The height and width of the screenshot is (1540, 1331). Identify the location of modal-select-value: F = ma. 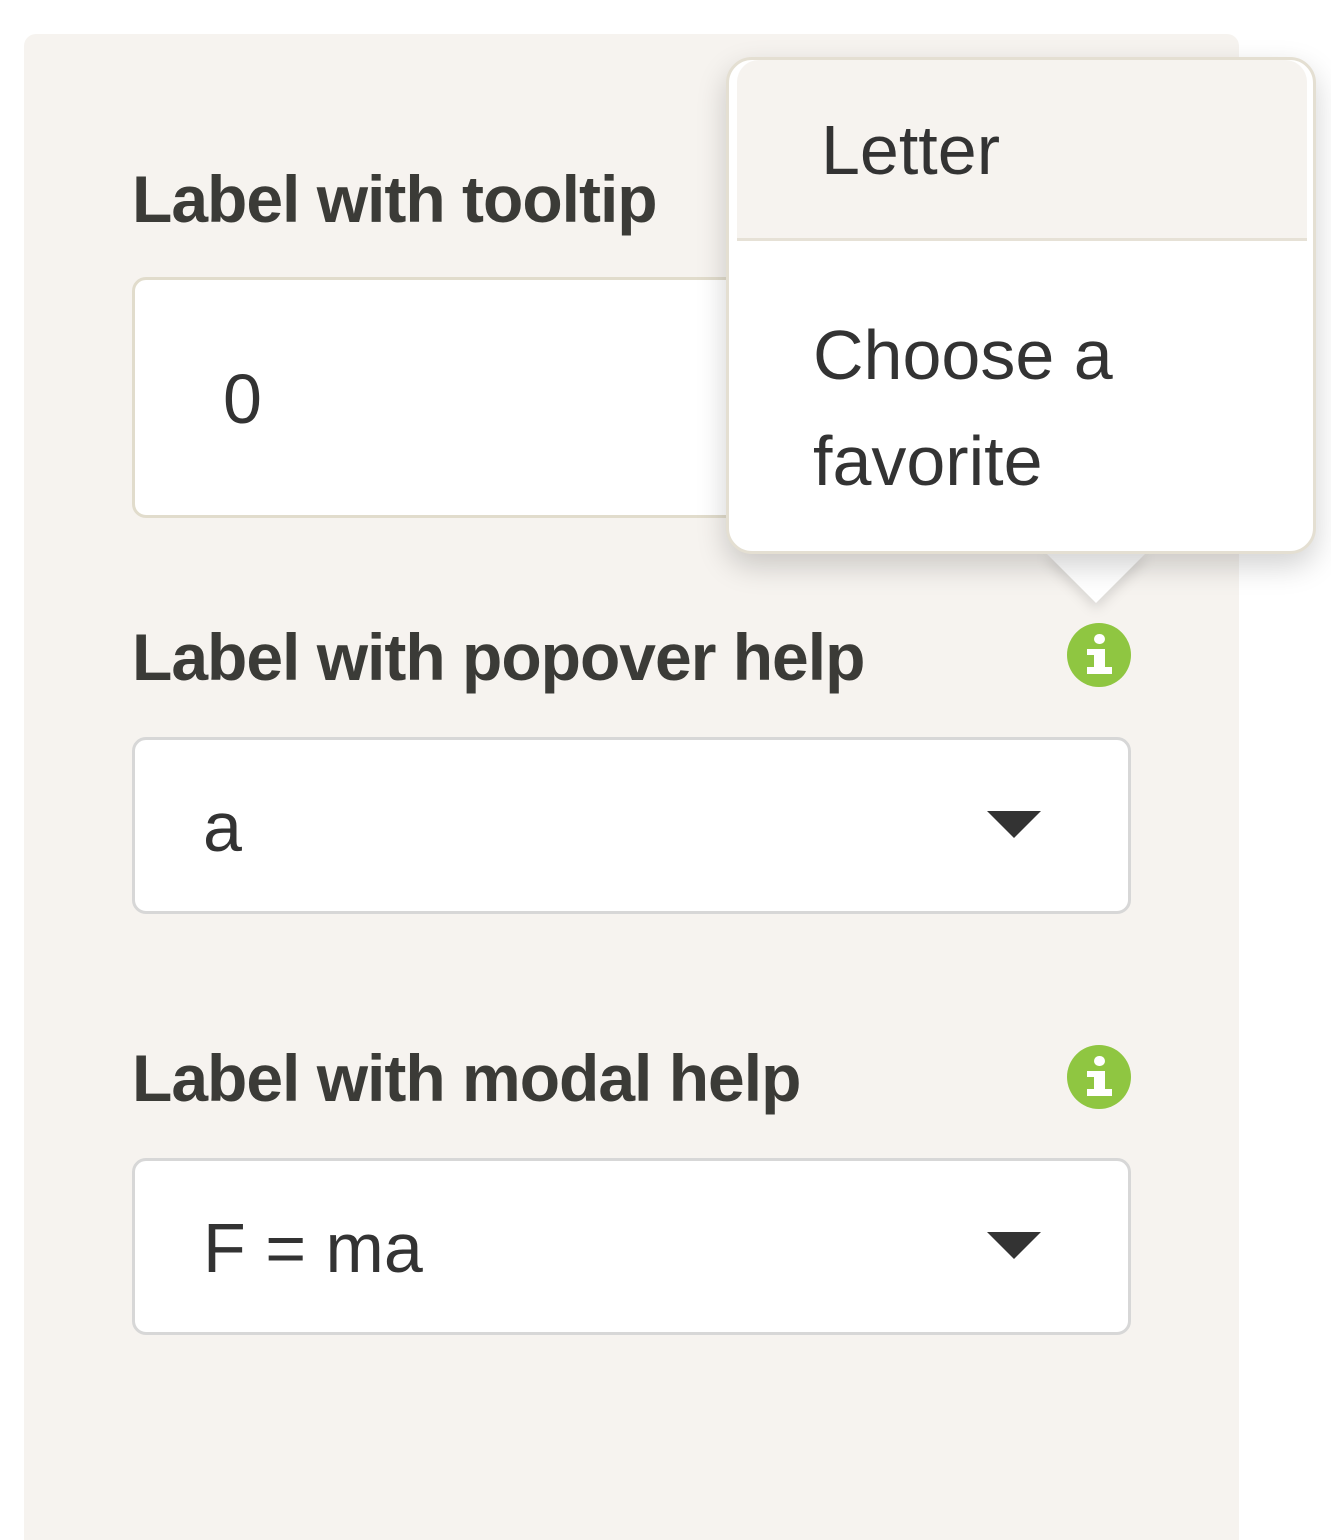
(313, 1248).